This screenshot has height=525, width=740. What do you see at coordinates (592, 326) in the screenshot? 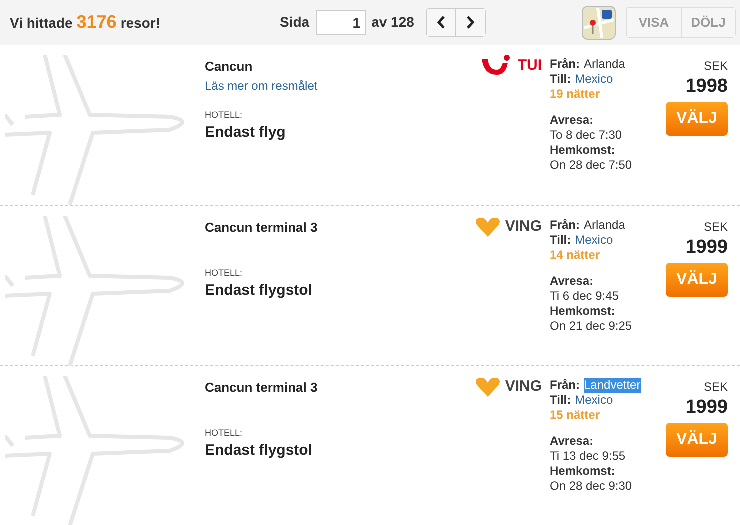
I see `return-value: On 21 dec 9:25` at bounding box center [592, 326].